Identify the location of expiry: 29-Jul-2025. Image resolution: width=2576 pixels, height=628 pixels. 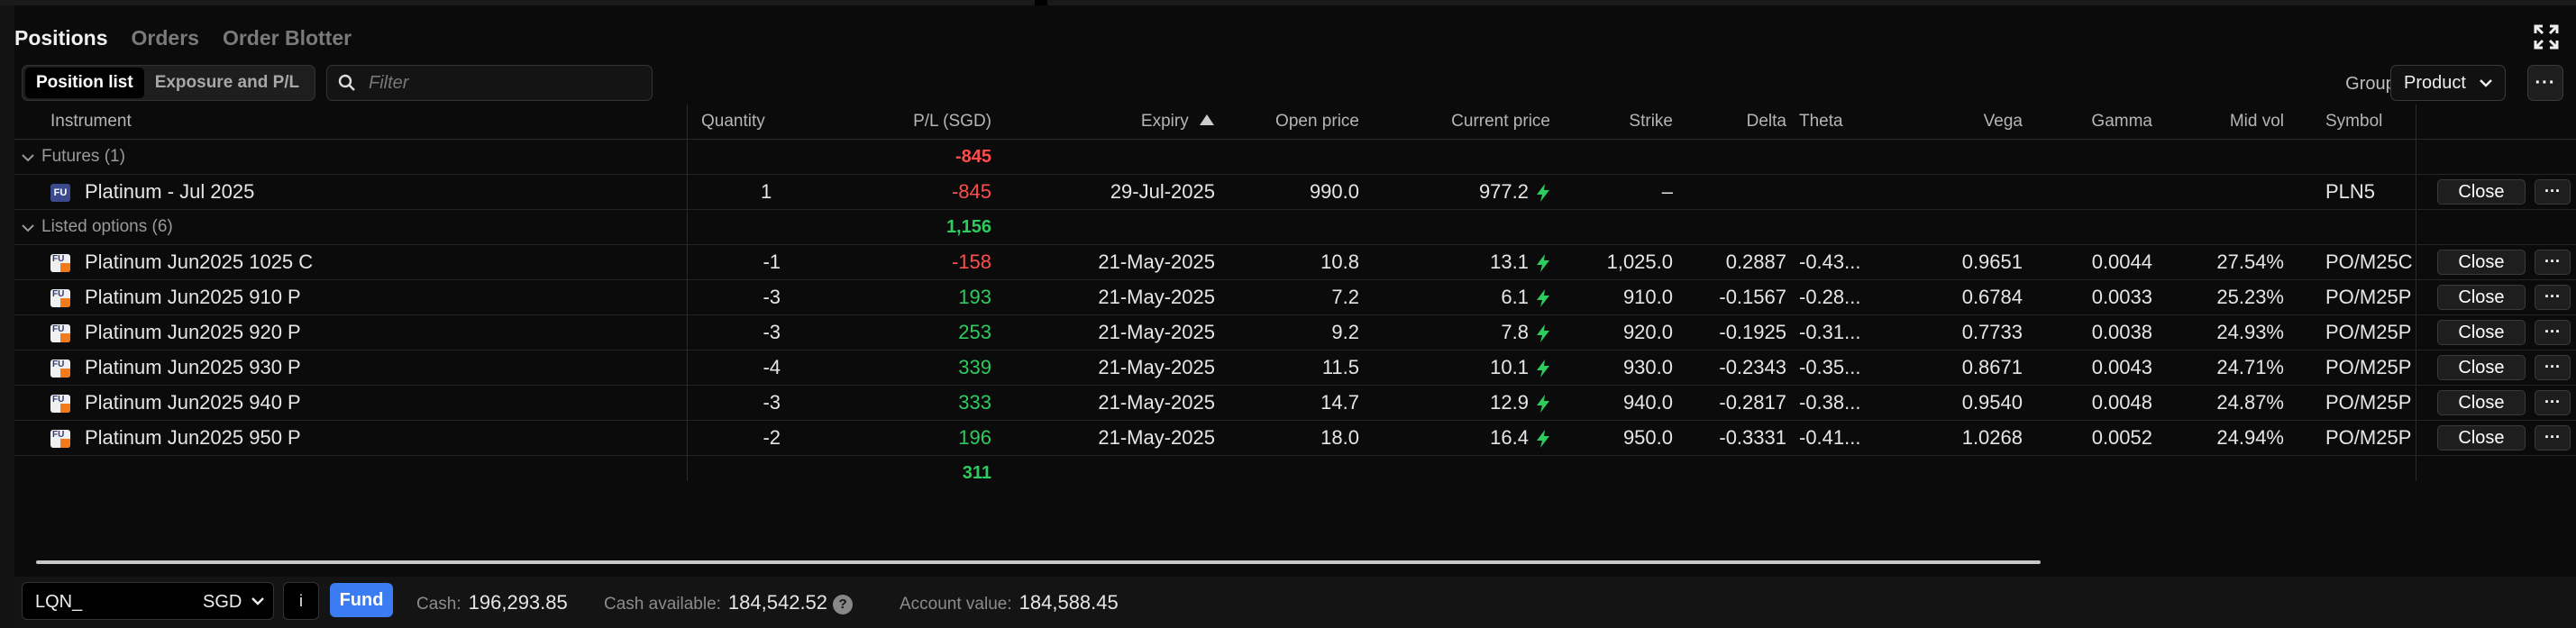
(1162, 191).